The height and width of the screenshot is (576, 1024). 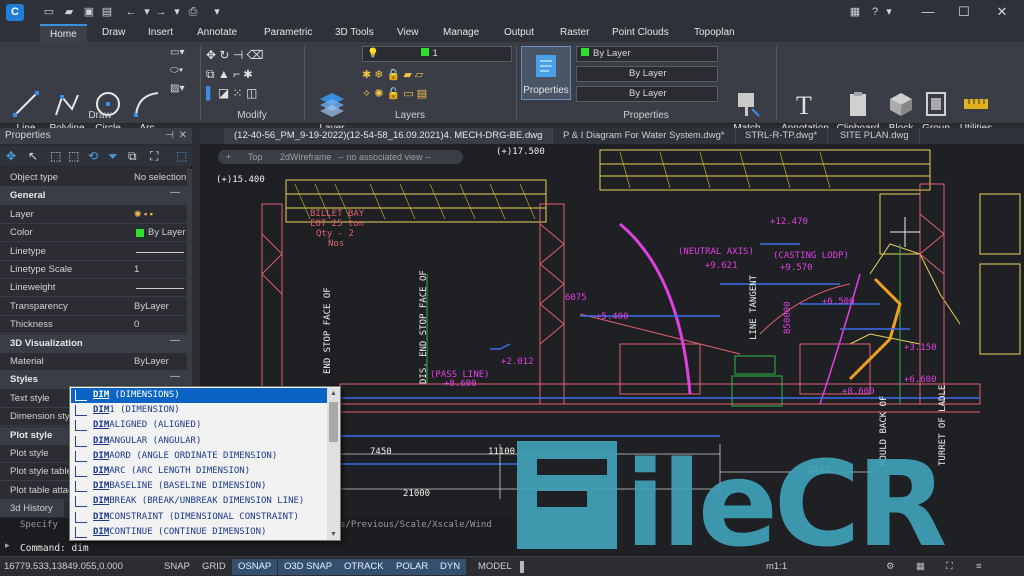 I want to click on property-section-header: 3D Visualization, so click(x=93, y=343).